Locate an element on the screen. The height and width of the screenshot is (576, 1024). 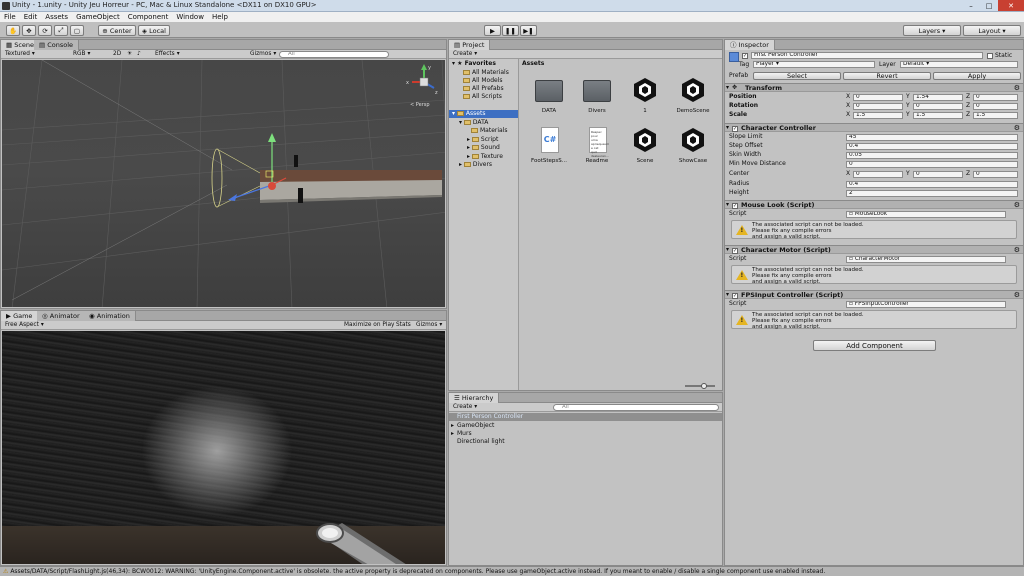
script-reference-field: ▫ MouseLook is located at coordinates (926, 214).